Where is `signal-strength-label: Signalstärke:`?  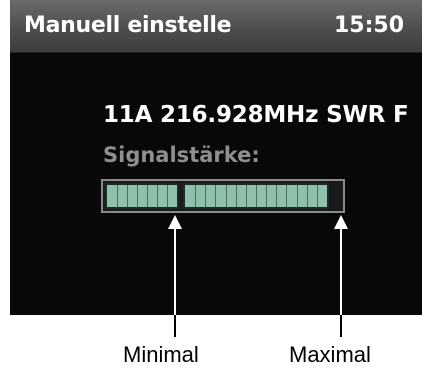
signal-strength-label: Signalstärke: is located at coordinates (181, 155).